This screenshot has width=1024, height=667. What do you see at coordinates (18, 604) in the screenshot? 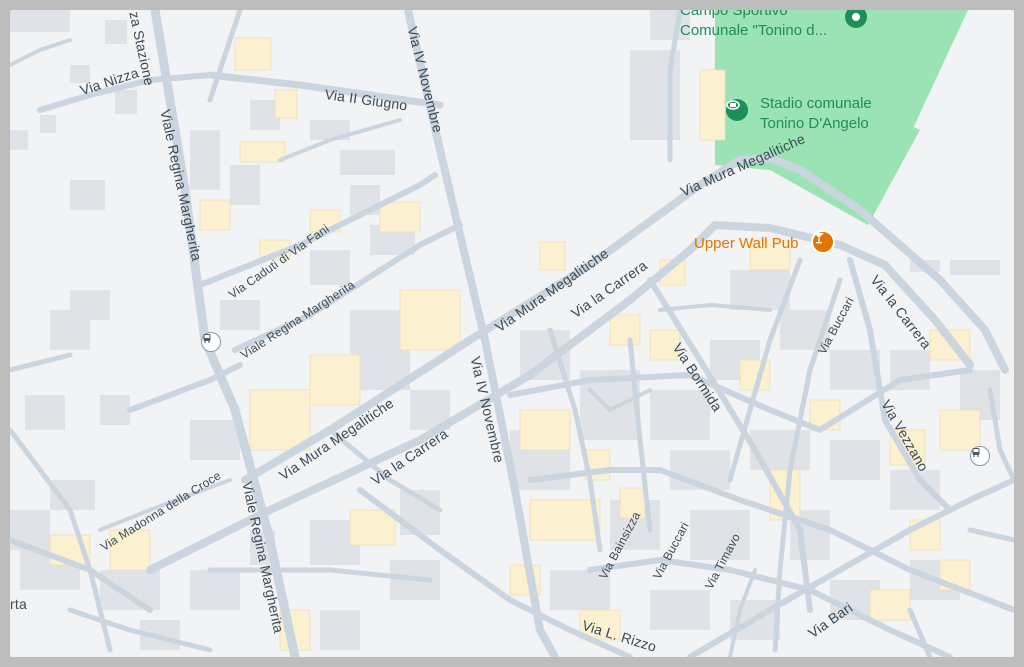
I see `street-label-rta: rta` at bounding box center [18, 604].